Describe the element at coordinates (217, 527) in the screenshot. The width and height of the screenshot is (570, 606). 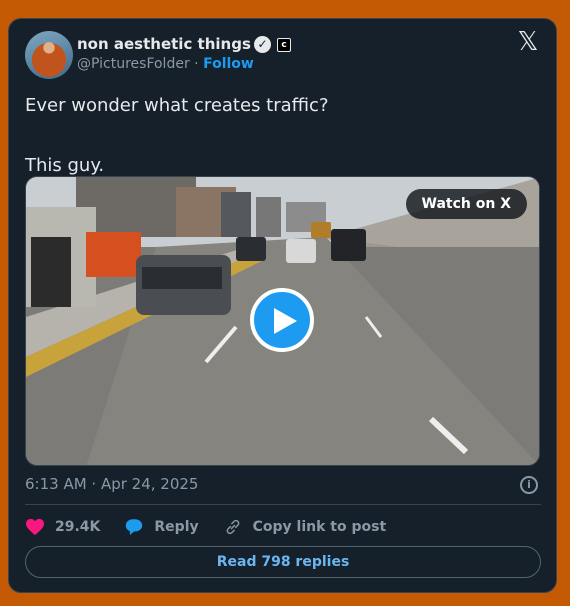
I see `action-bar: 29.4K Reply Copy link to post` at that location.